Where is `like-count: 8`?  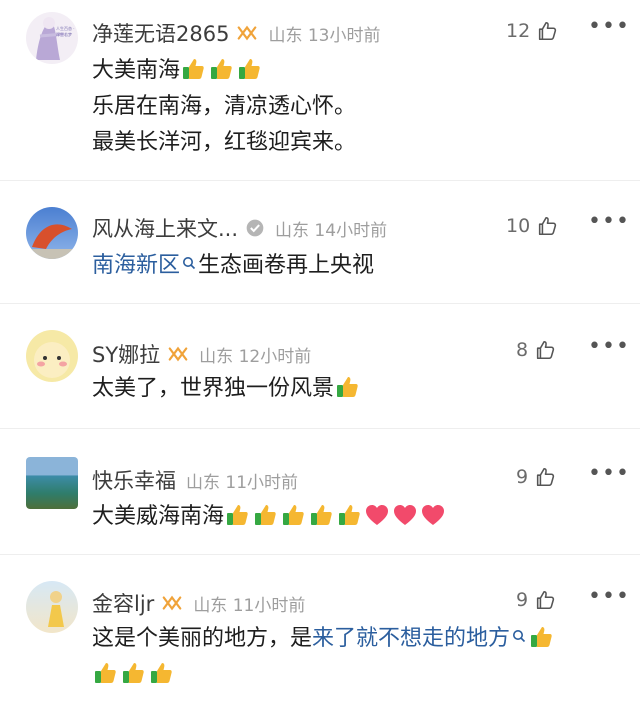 like-count: 8 is located at coordinates (522, 350).